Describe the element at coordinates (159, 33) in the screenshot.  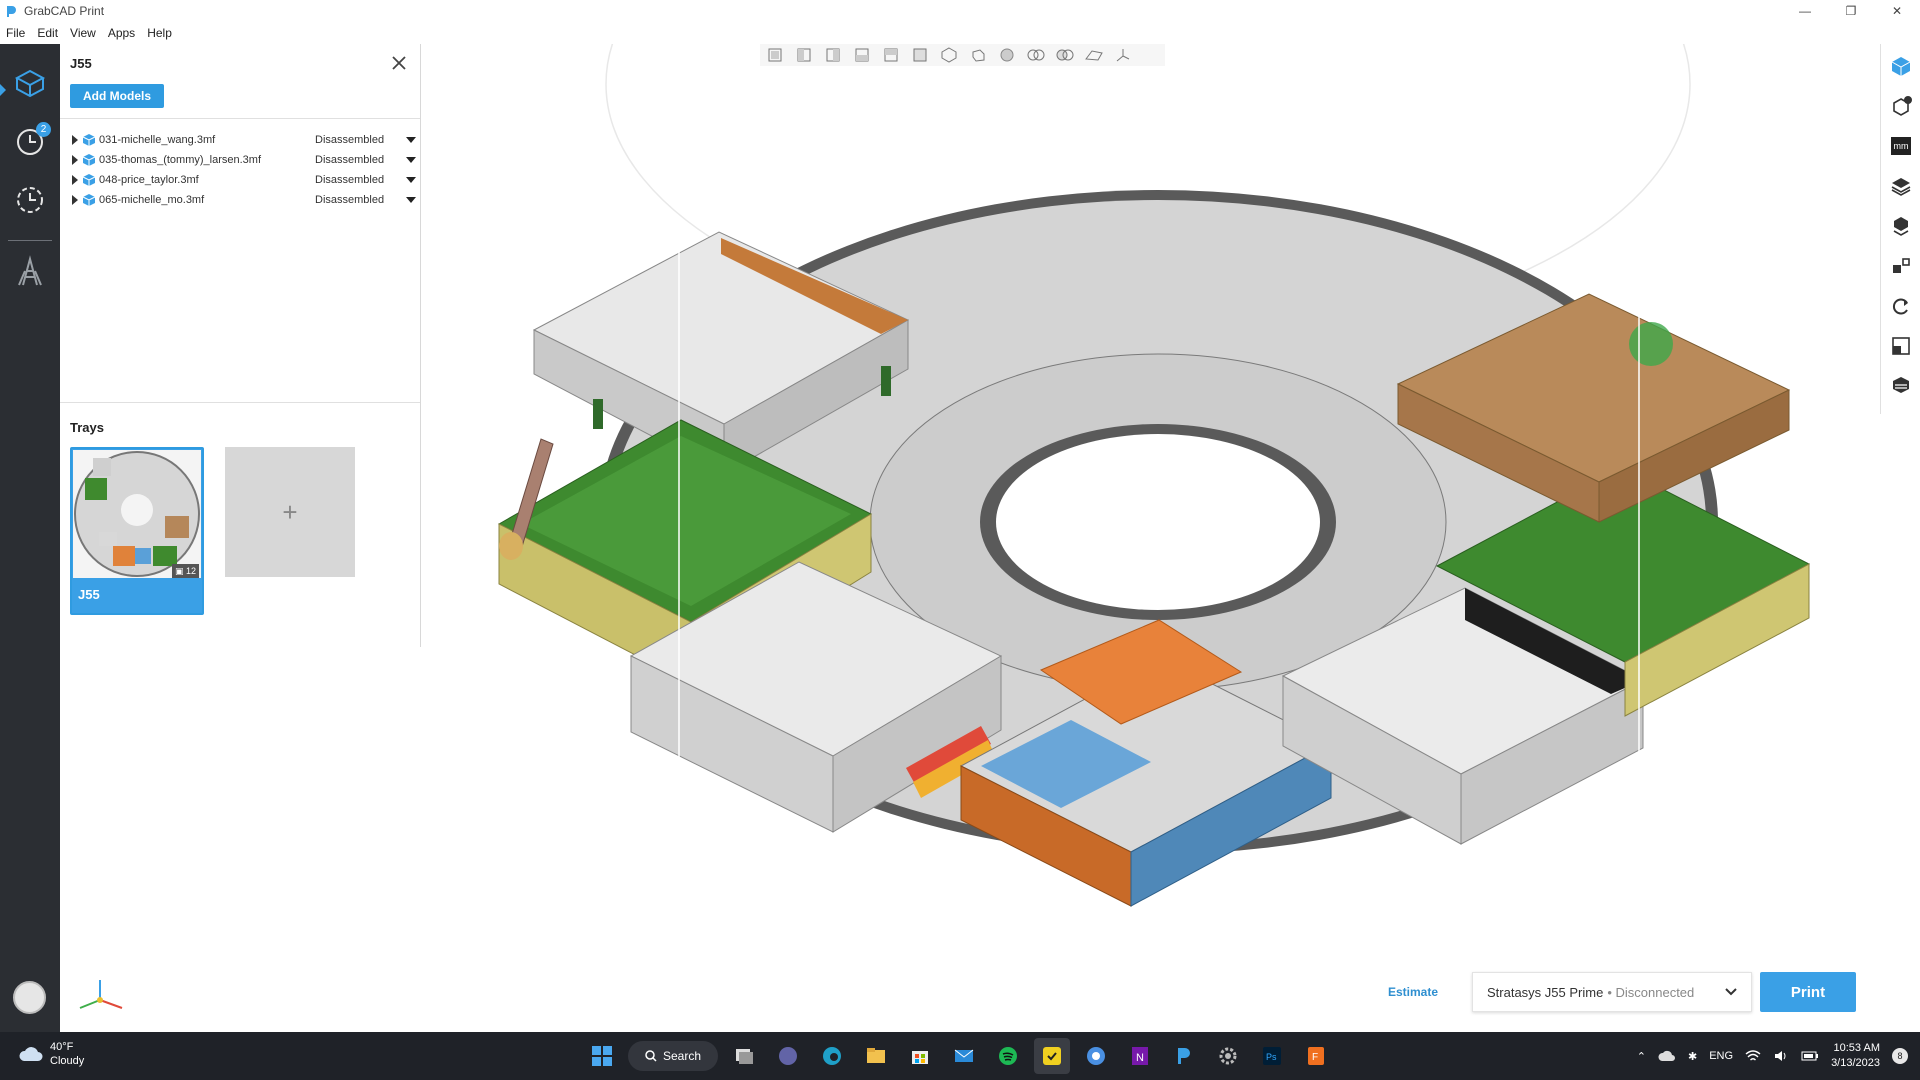
I see `menu-help: Help` at that location.